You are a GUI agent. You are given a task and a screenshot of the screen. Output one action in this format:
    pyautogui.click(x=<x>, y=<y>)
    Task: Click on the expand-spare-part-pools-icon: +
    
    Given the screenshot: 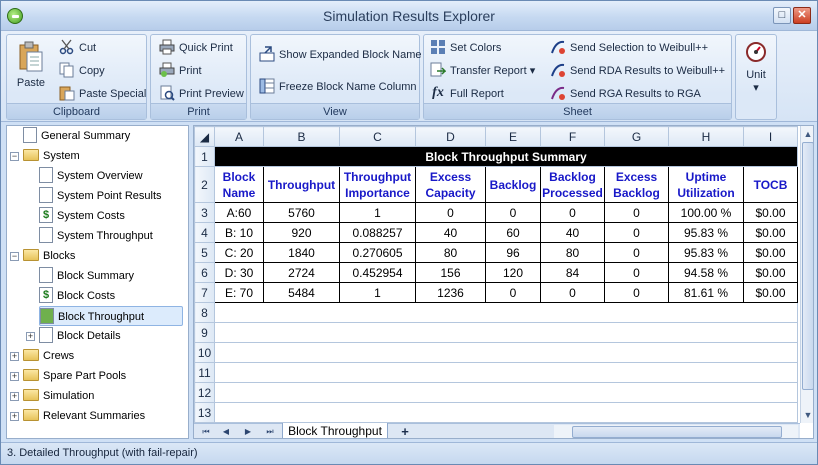 What is the action you would take?
    pyautogui.click(x=14, y=376)
    